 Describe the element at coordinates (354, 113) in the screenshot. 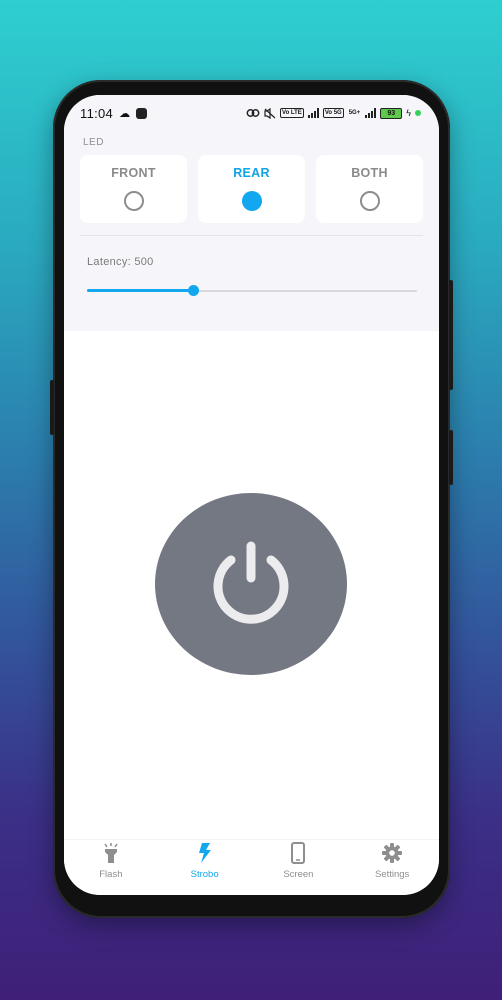

I see `5g-plus-badge: 5G+` at that location.